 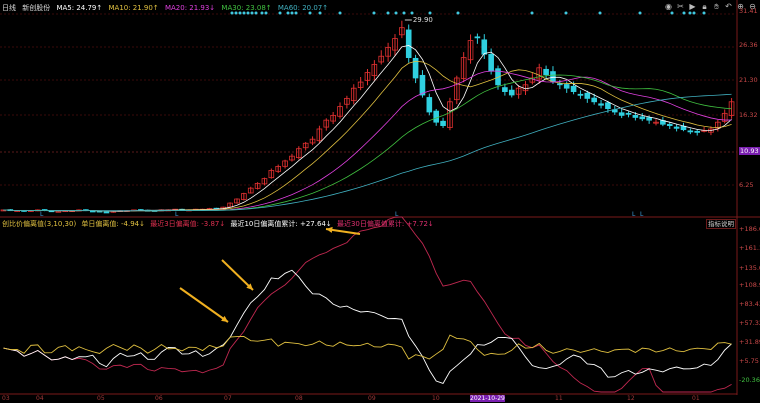 What do you see at coordinates (281, 224) in the screenshot?
I see `recent10-value: 最近10日偏离值累计: +27.64↓` at bounding box center [281, 224].